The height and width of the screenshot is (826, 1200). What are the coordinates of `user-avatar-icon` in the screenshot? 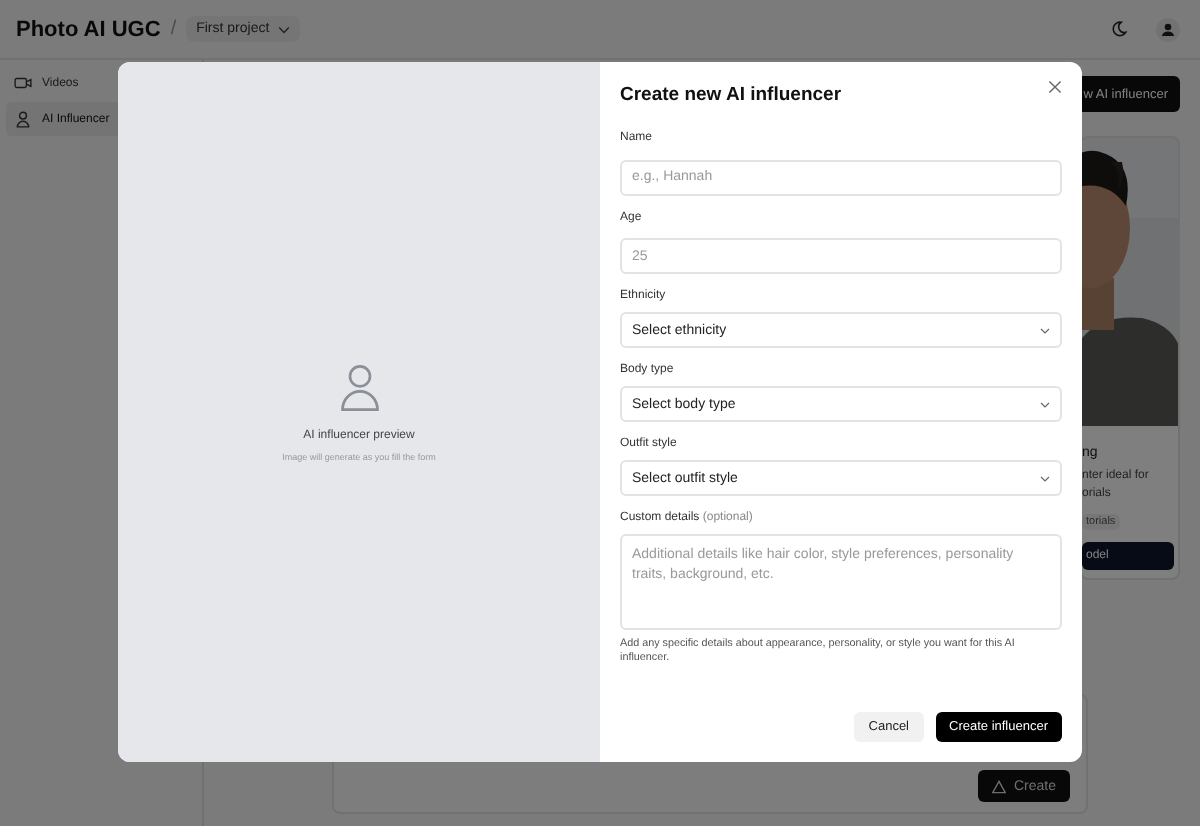 It's located at (1168, 29).